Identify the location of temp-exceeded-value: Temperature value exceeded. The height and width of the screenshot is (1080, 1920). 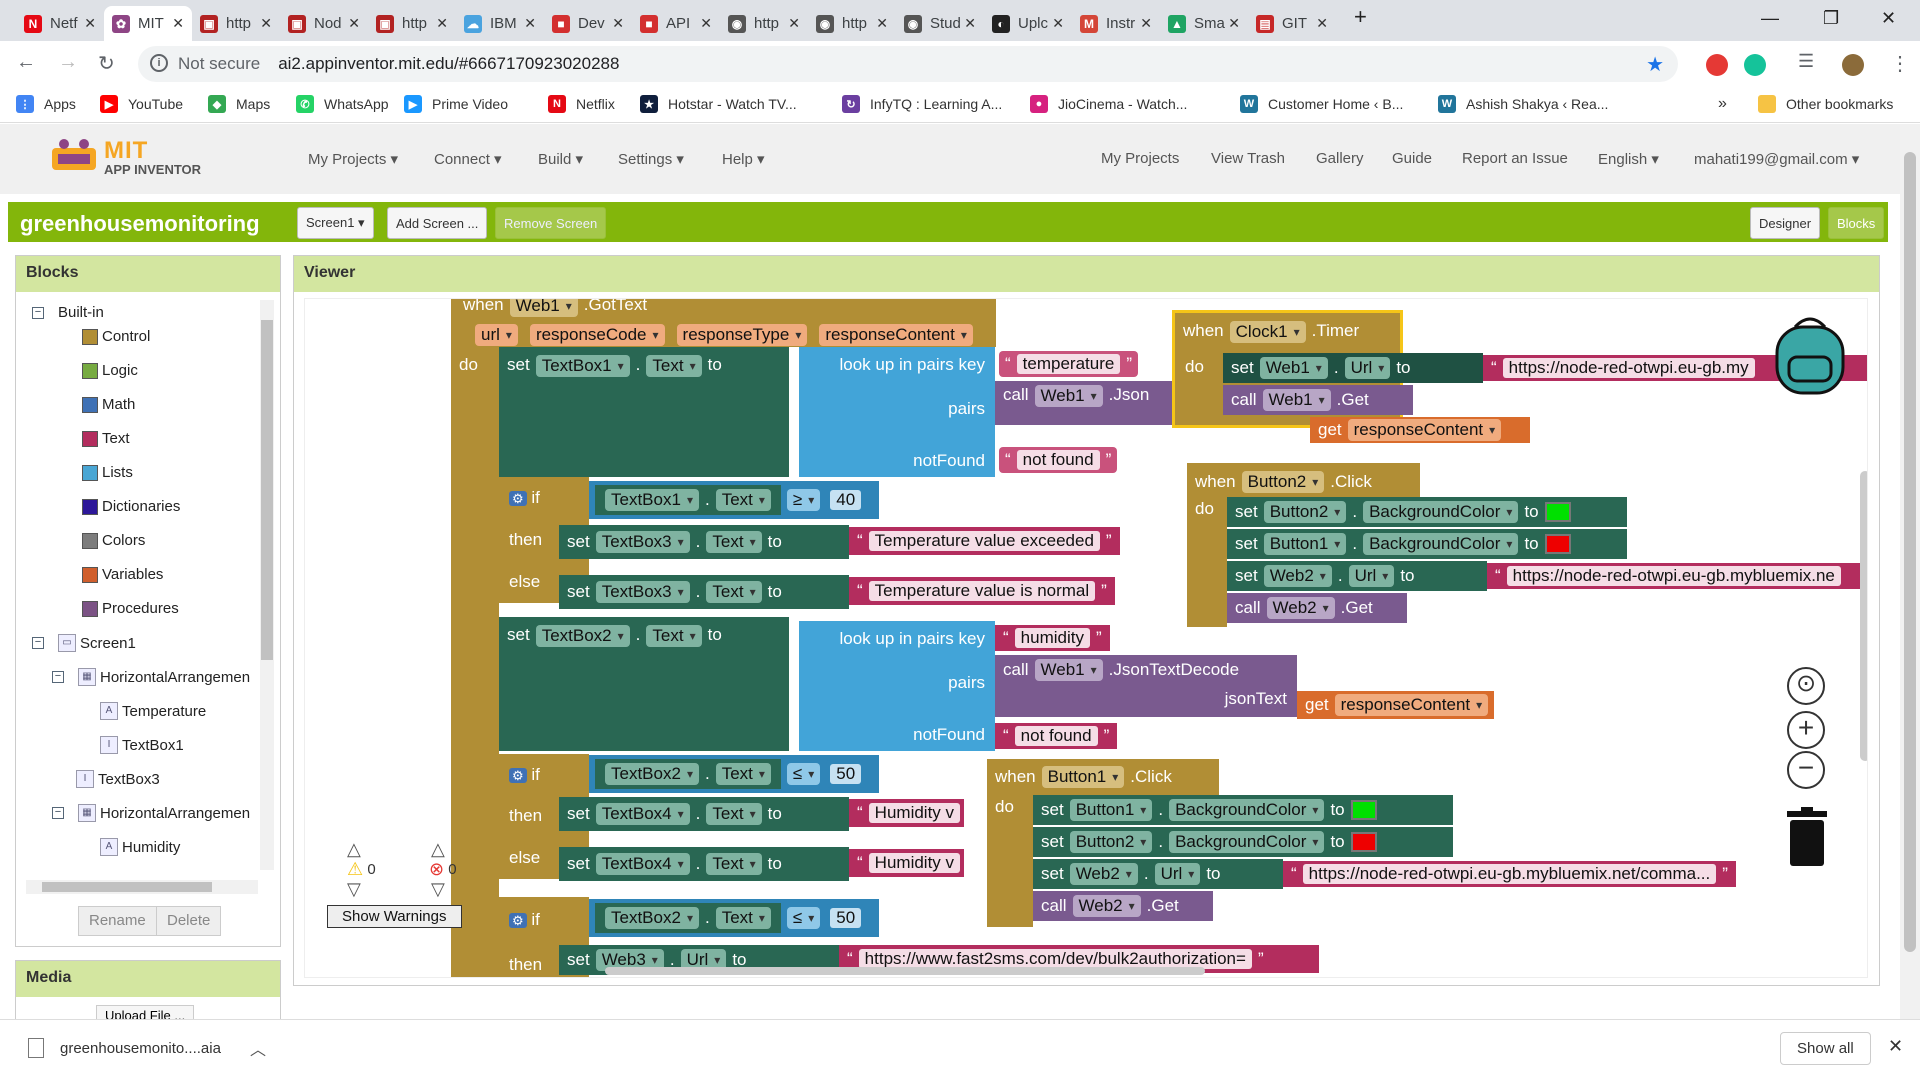
(984, 541).